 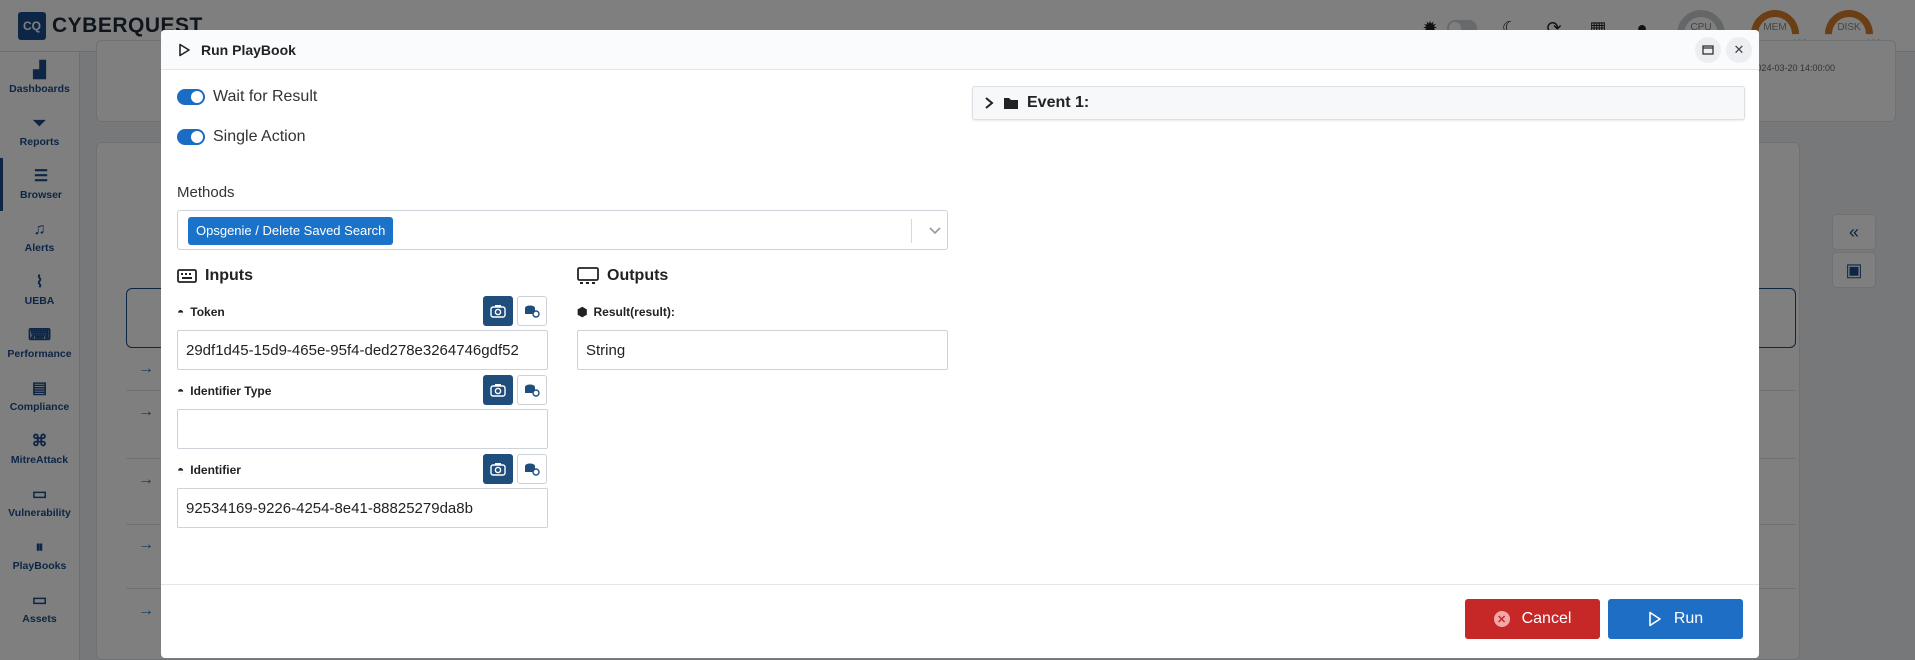 I want to click on run-label: Run, so click(x=1688, y=618).